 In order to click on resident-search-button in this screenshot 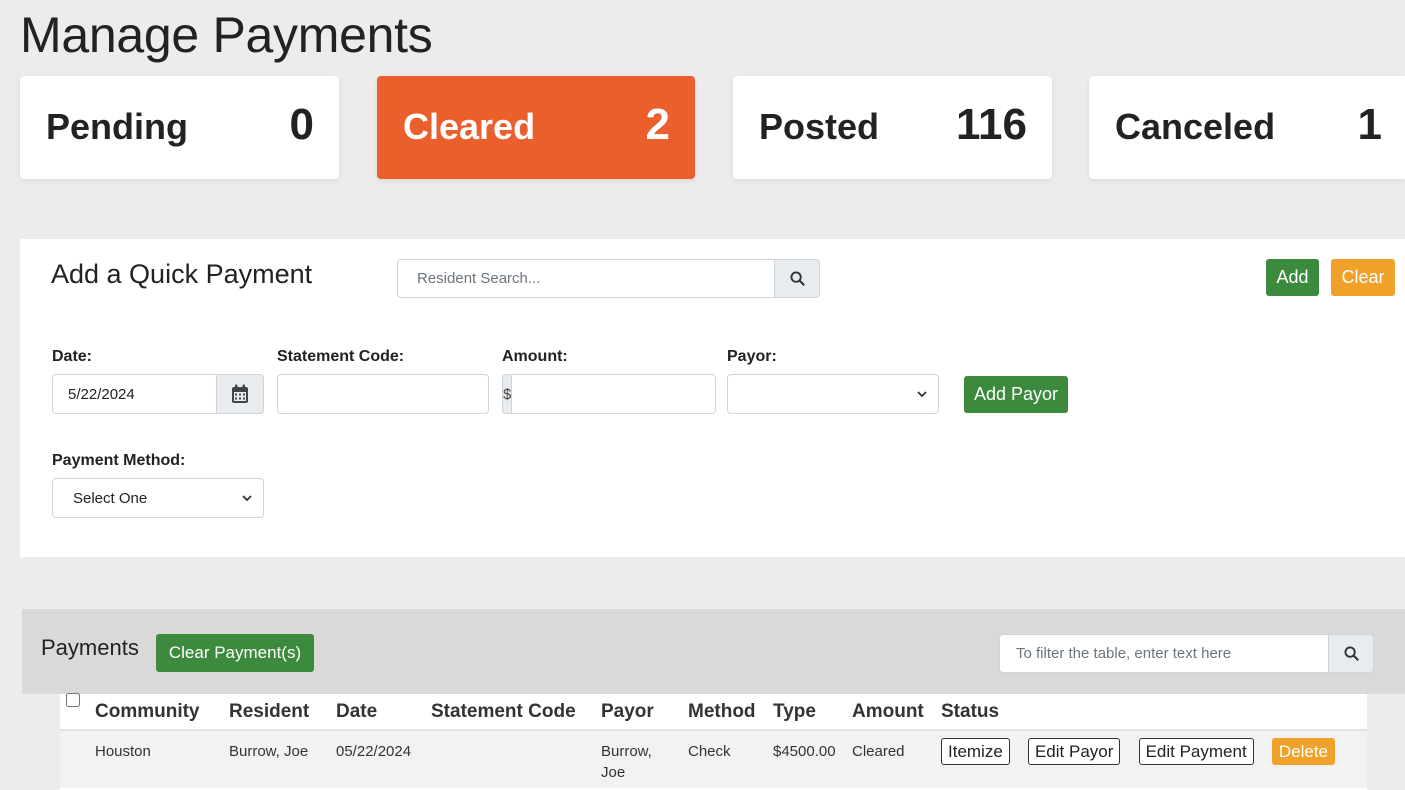, I will do `click(797, 278)`.